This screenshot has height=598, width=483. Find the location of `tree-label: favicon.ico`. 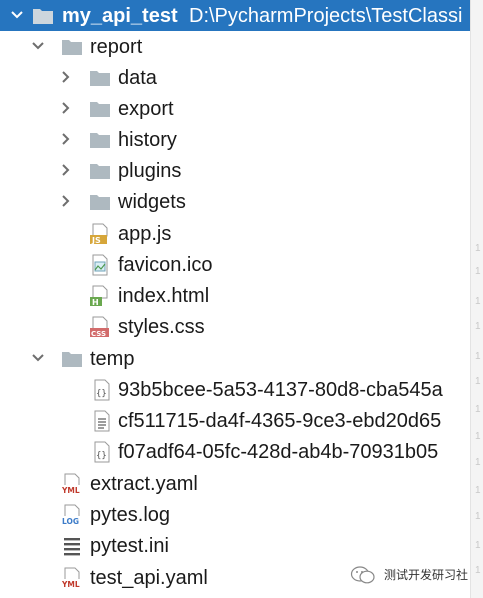

tree-label: favicon.ico is located at coordinates (165, 265).